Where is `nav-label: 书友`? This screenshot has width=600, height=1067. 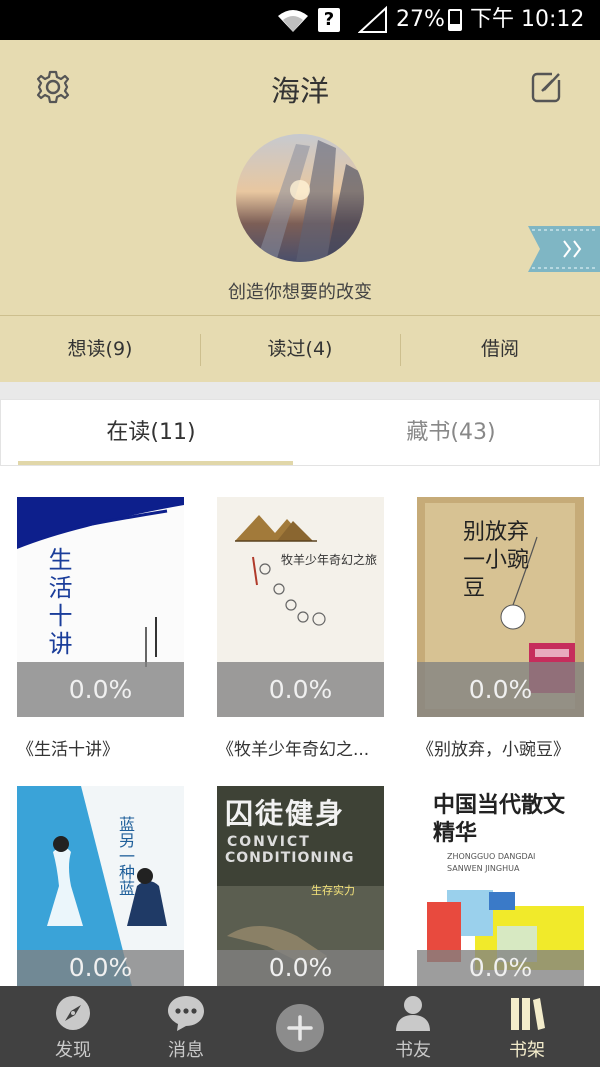 nav-label: 书友 is located at coordinates (413, 1050).